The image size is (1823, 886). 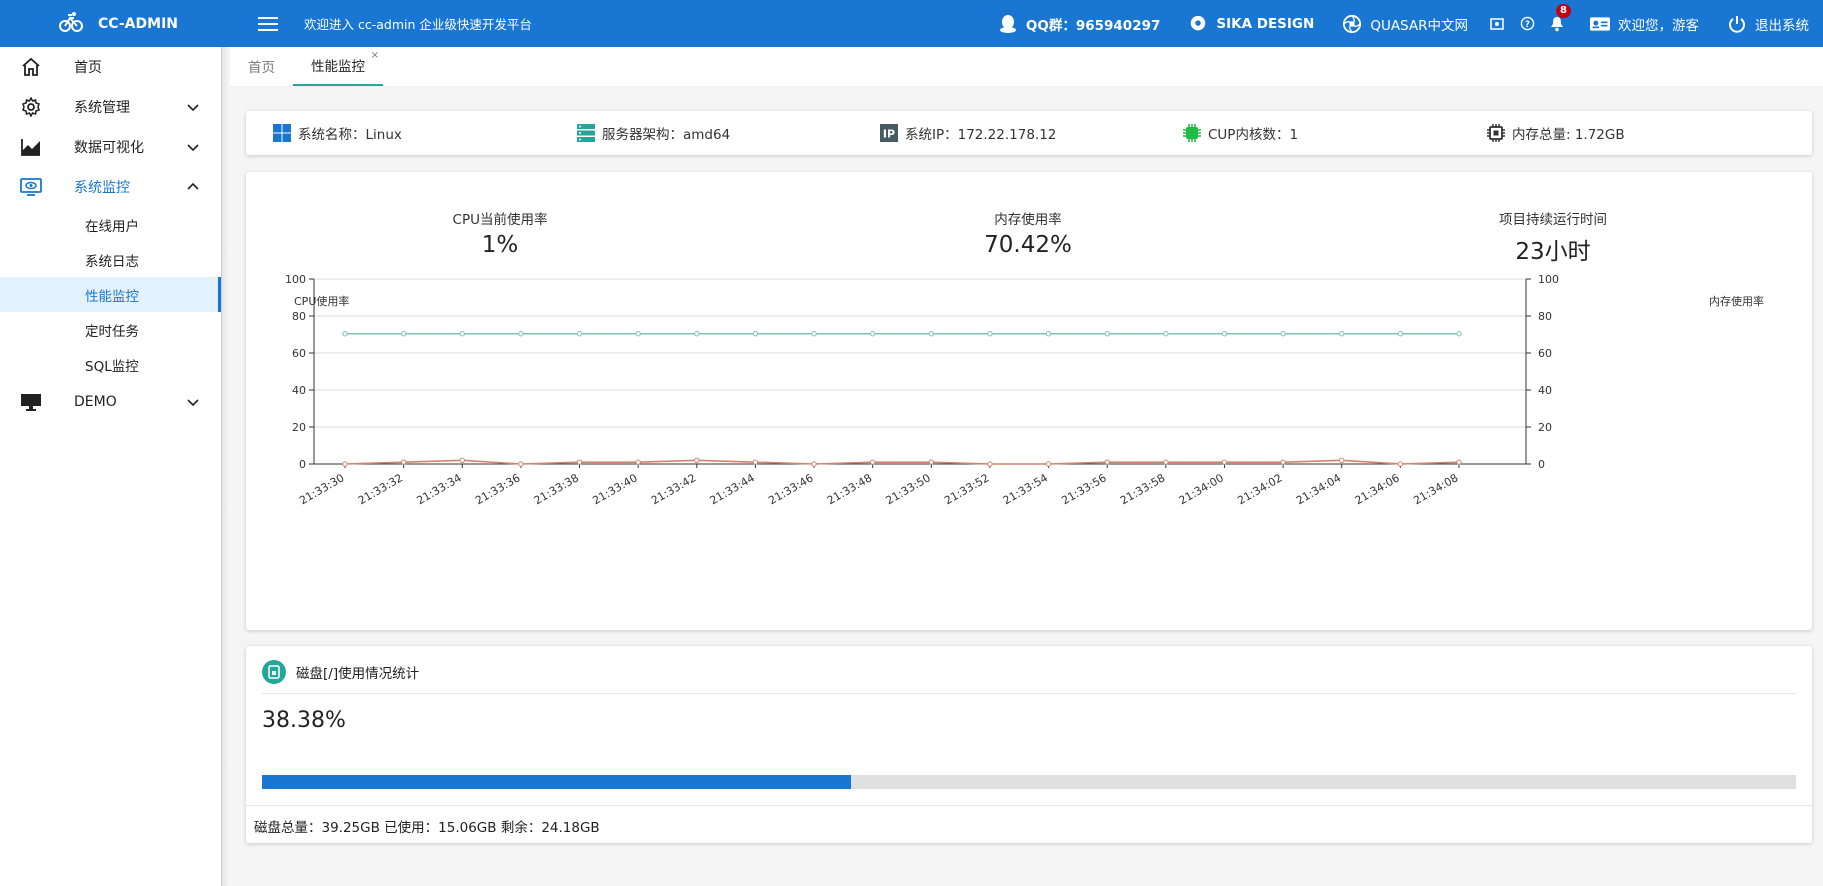 What do you see at coordinates (1352, 24) in the screenshot?
I see `quasar-logo-icon` at bounding box center [1352, 24].